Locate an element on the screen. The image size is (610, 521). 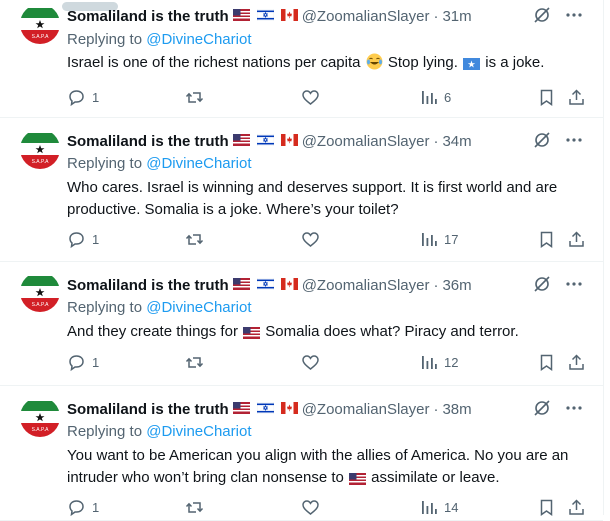
view-count: 6 is located at coordinates (448, 97).